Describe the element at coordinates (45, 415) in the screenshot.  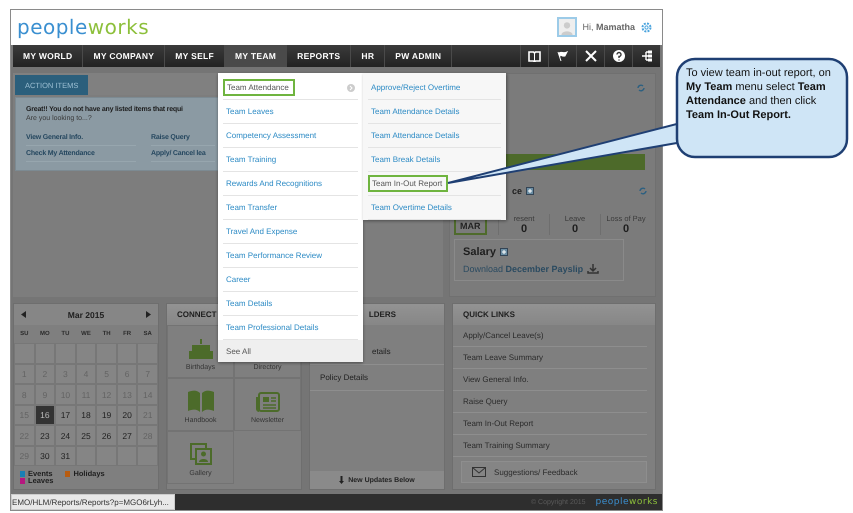
I see `calendar-day: 16` at that location.